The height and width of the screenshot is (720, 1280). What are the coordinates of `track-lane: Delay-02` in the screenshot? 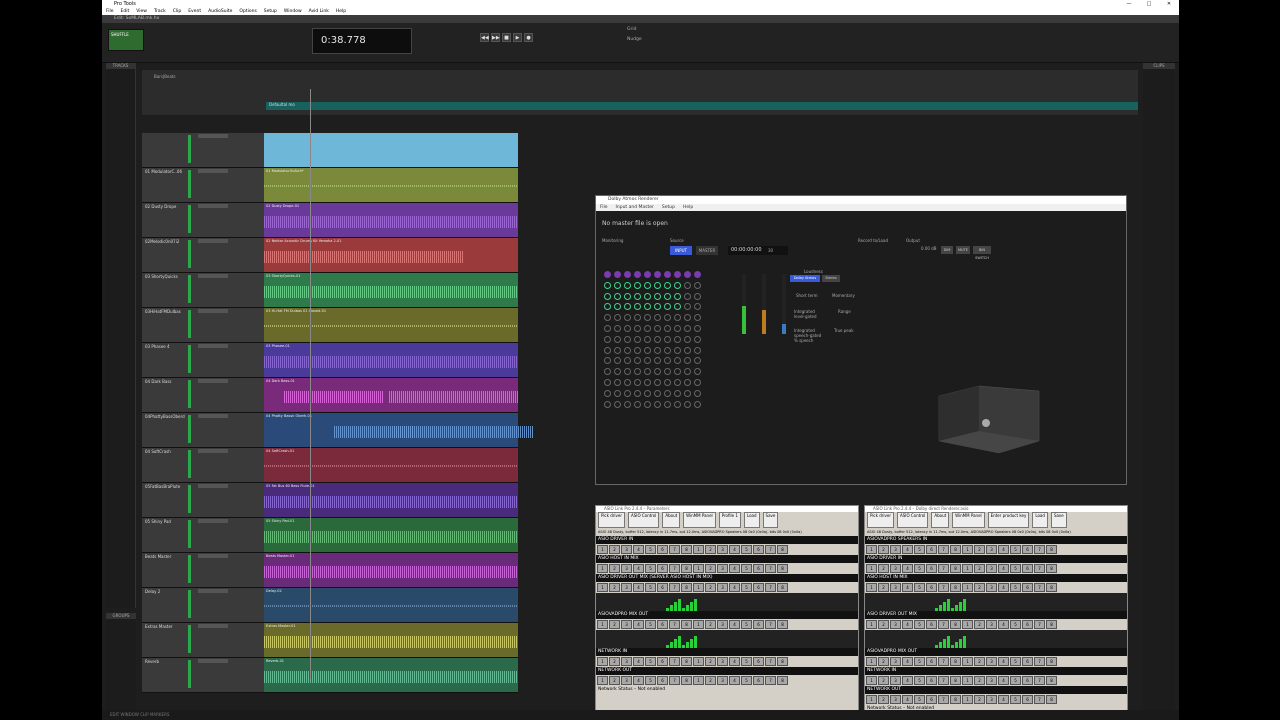 It's located at (391, 605).